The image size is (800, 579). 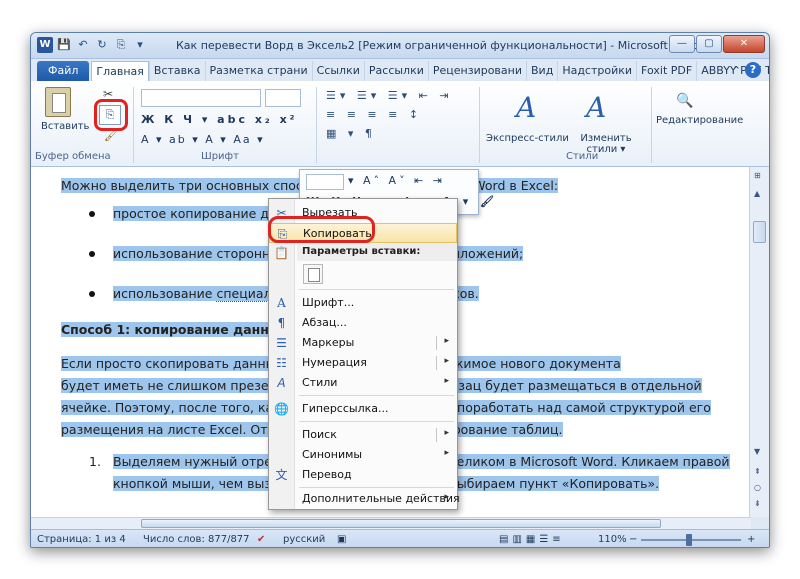 I want to click on menu-item-numbering: ☷ Нумерация ▸, so click(x=363, y=363).